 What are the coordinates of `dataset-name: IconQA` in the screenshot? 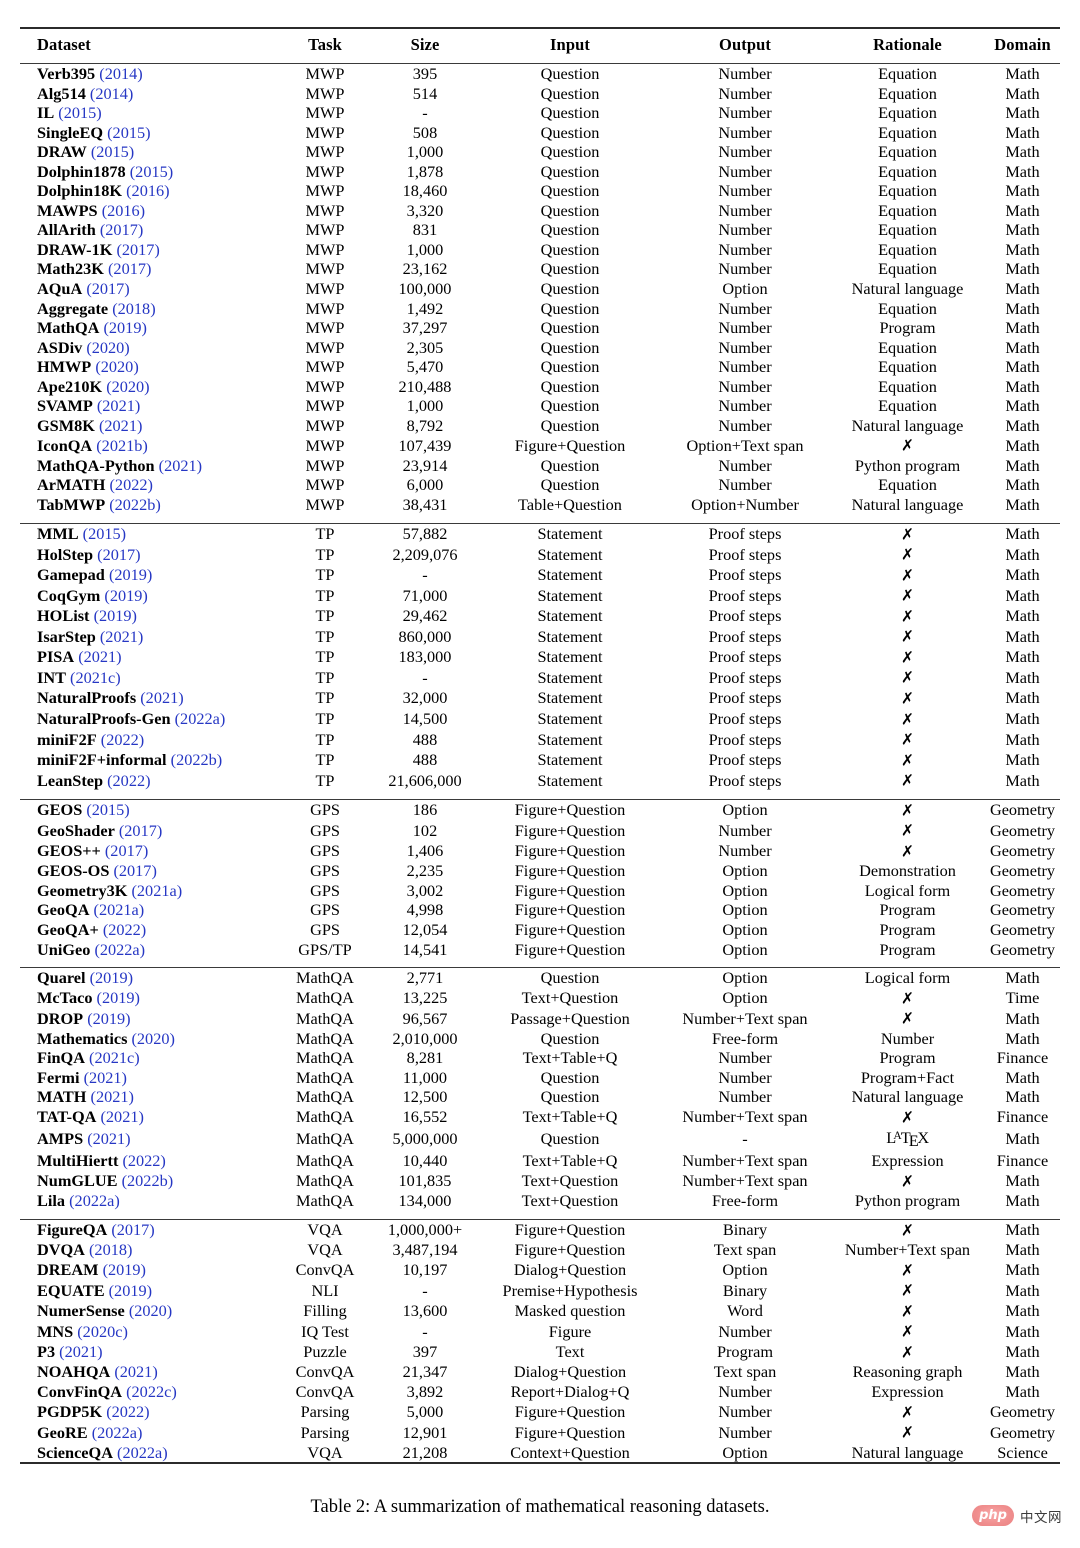 It's located at (65, 445).